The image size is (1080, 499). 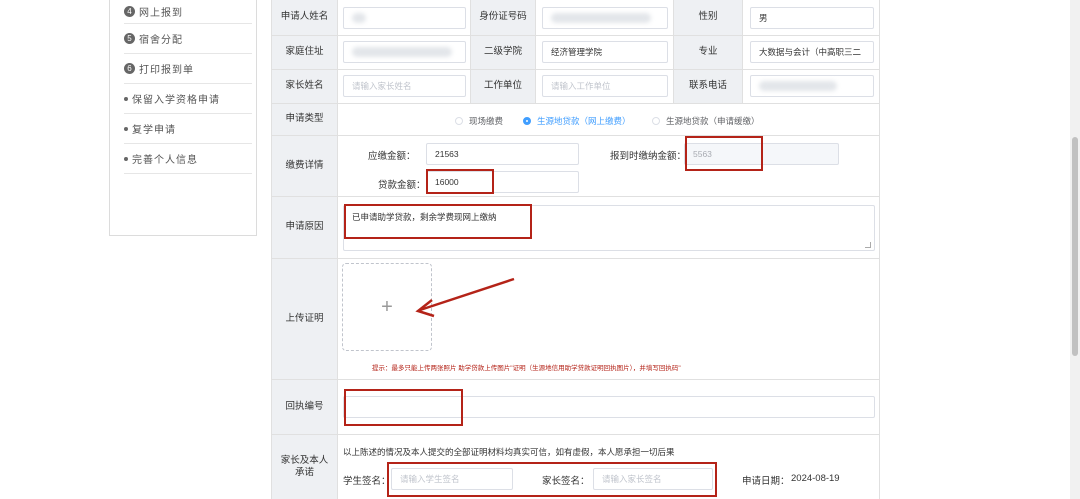 What do you see at coordinates (305, 319) in the screenshot?
I see `upload-label: 上传证明` at bounding box center [305, 319].